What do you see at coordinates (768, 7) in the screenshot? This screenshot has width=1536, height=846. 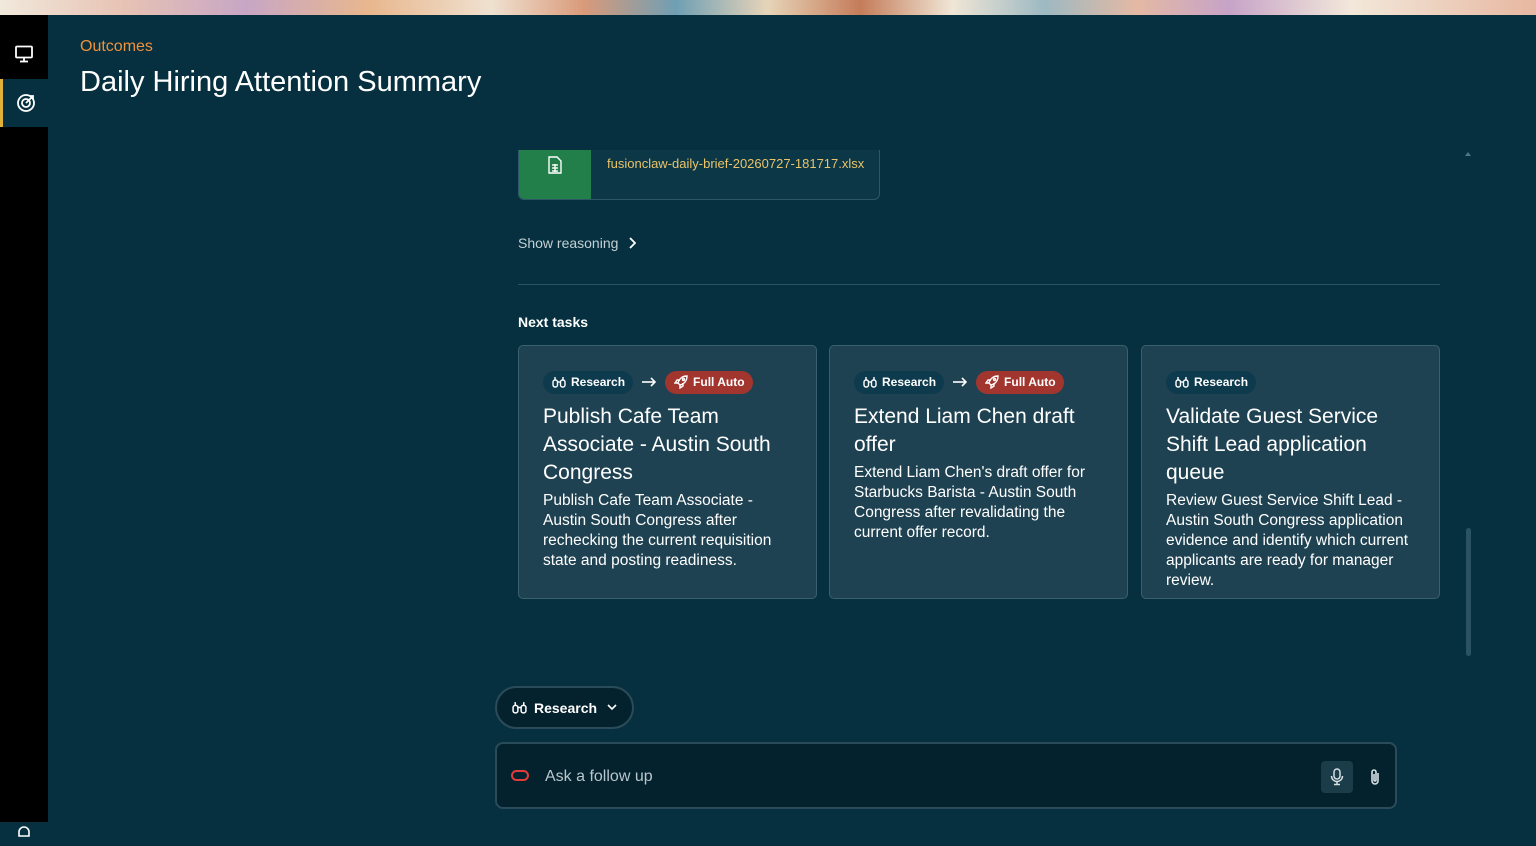 I see `decorative-banner` at bounding box center [768, 7].